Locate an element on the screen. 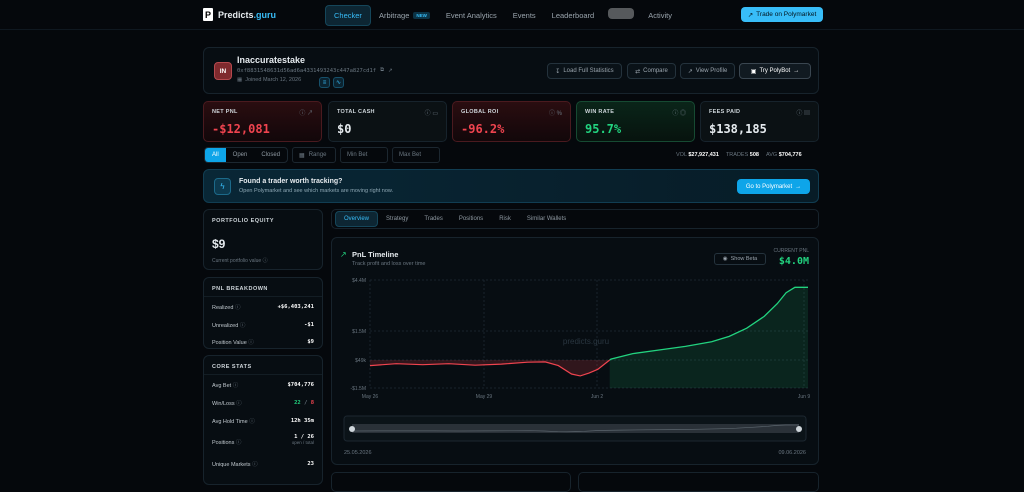  logo: P Predicts .guru is located at coordinates (239, 14).